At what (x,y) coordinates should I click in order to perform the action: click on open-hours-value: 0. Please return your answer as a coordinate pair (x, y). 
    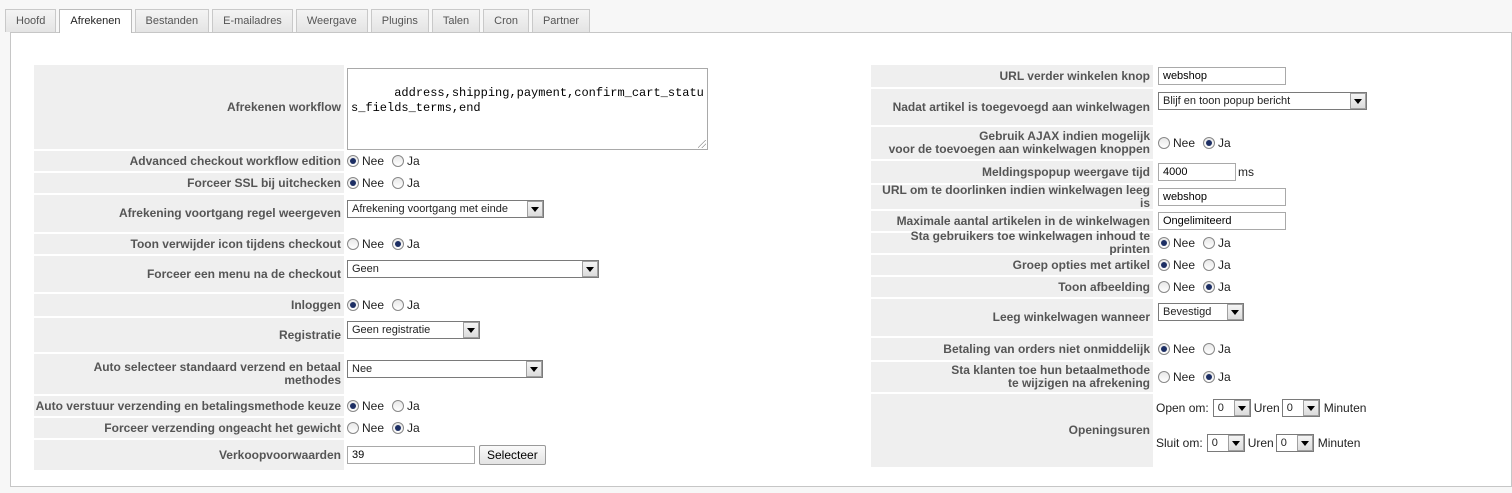
    Looking at the image, I should click on (1220, 408).